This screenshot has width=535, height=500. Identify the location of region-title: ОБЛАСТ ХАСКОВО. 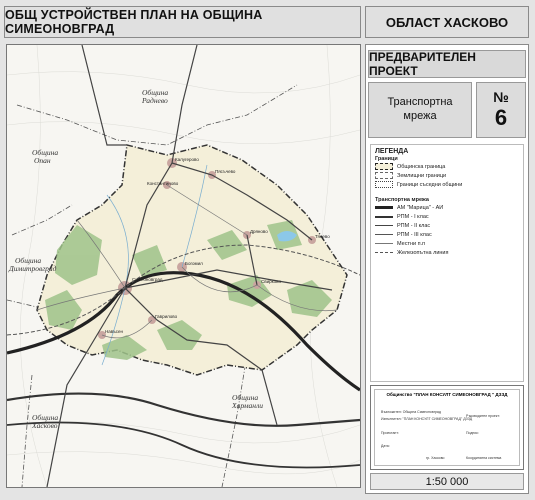
(447, 22).